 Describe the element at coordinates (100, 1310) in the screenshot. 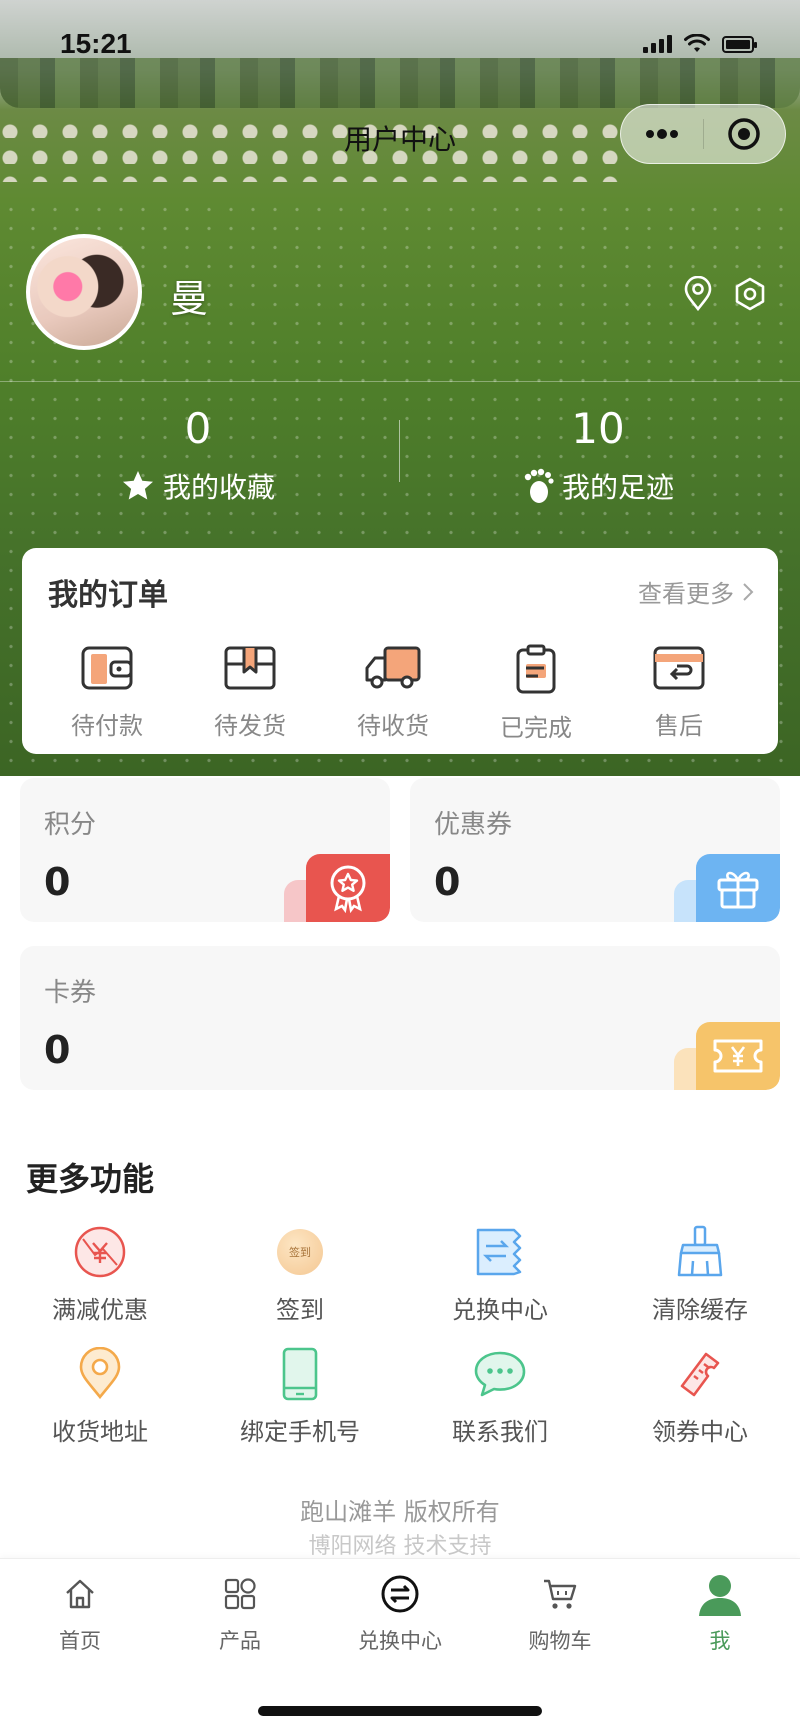

I see `function-discount-label: 满减优惠` at that location.